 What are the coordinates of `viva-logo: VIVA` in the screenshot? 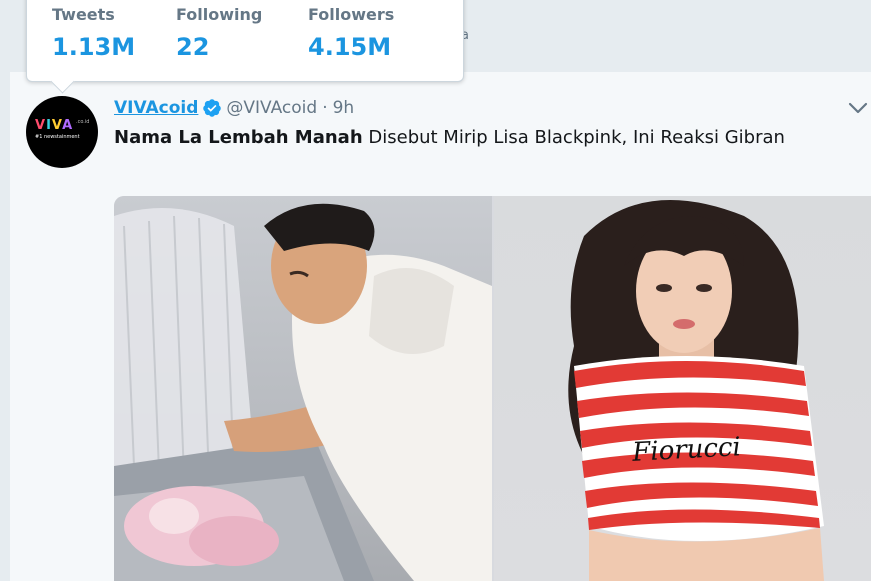 It's located at (54, 126).